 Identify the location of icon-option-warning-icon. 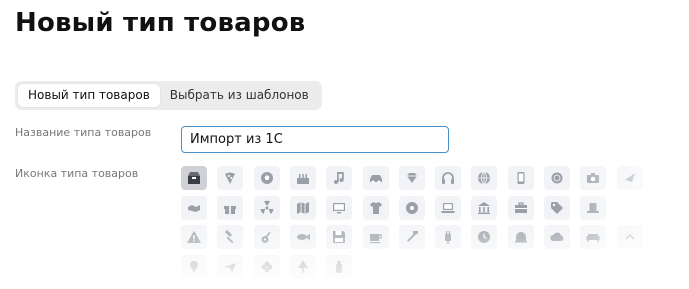
(194, 237).